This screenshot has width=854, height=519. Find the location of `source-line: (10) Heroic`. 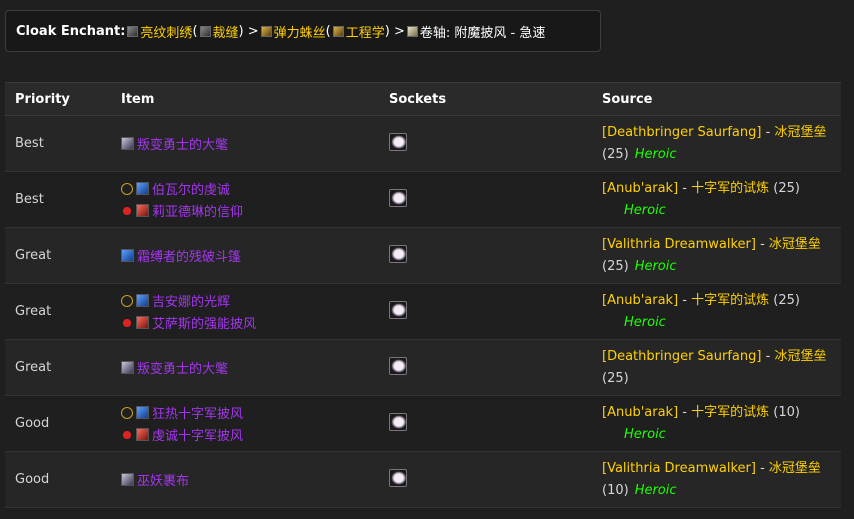

source-line: (10) Heroic is located at coordinates (716, 491).